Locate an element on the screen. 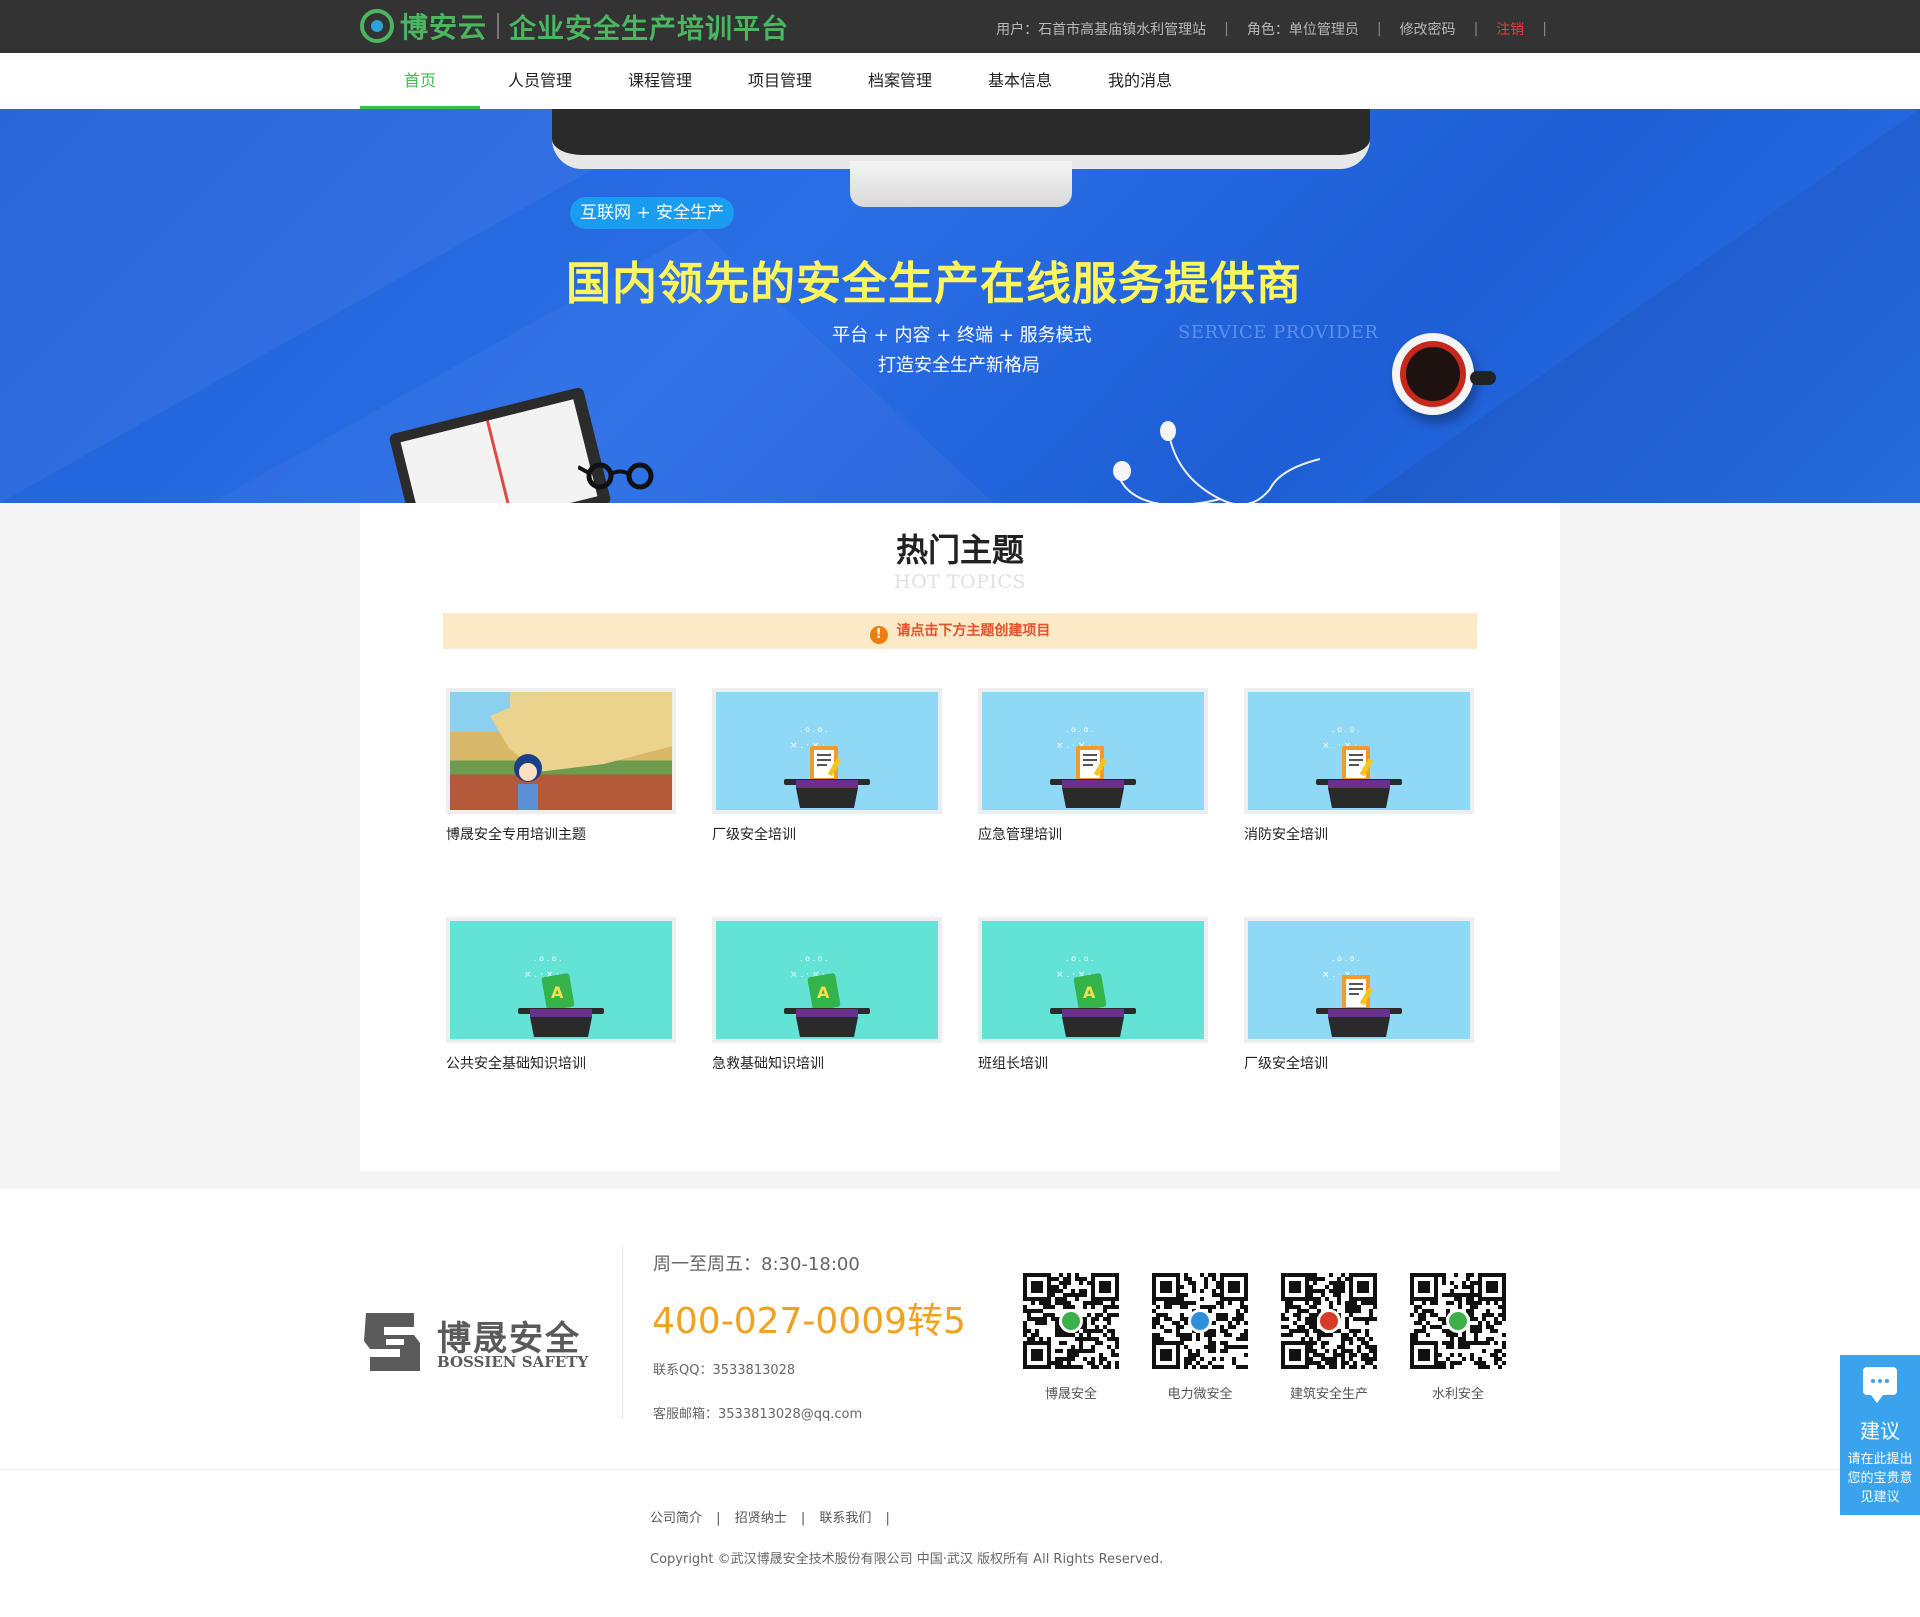  banner-subtitle: 平台 + 内容 + 终端 + 服务模式 is located at coordinates (962, 335).